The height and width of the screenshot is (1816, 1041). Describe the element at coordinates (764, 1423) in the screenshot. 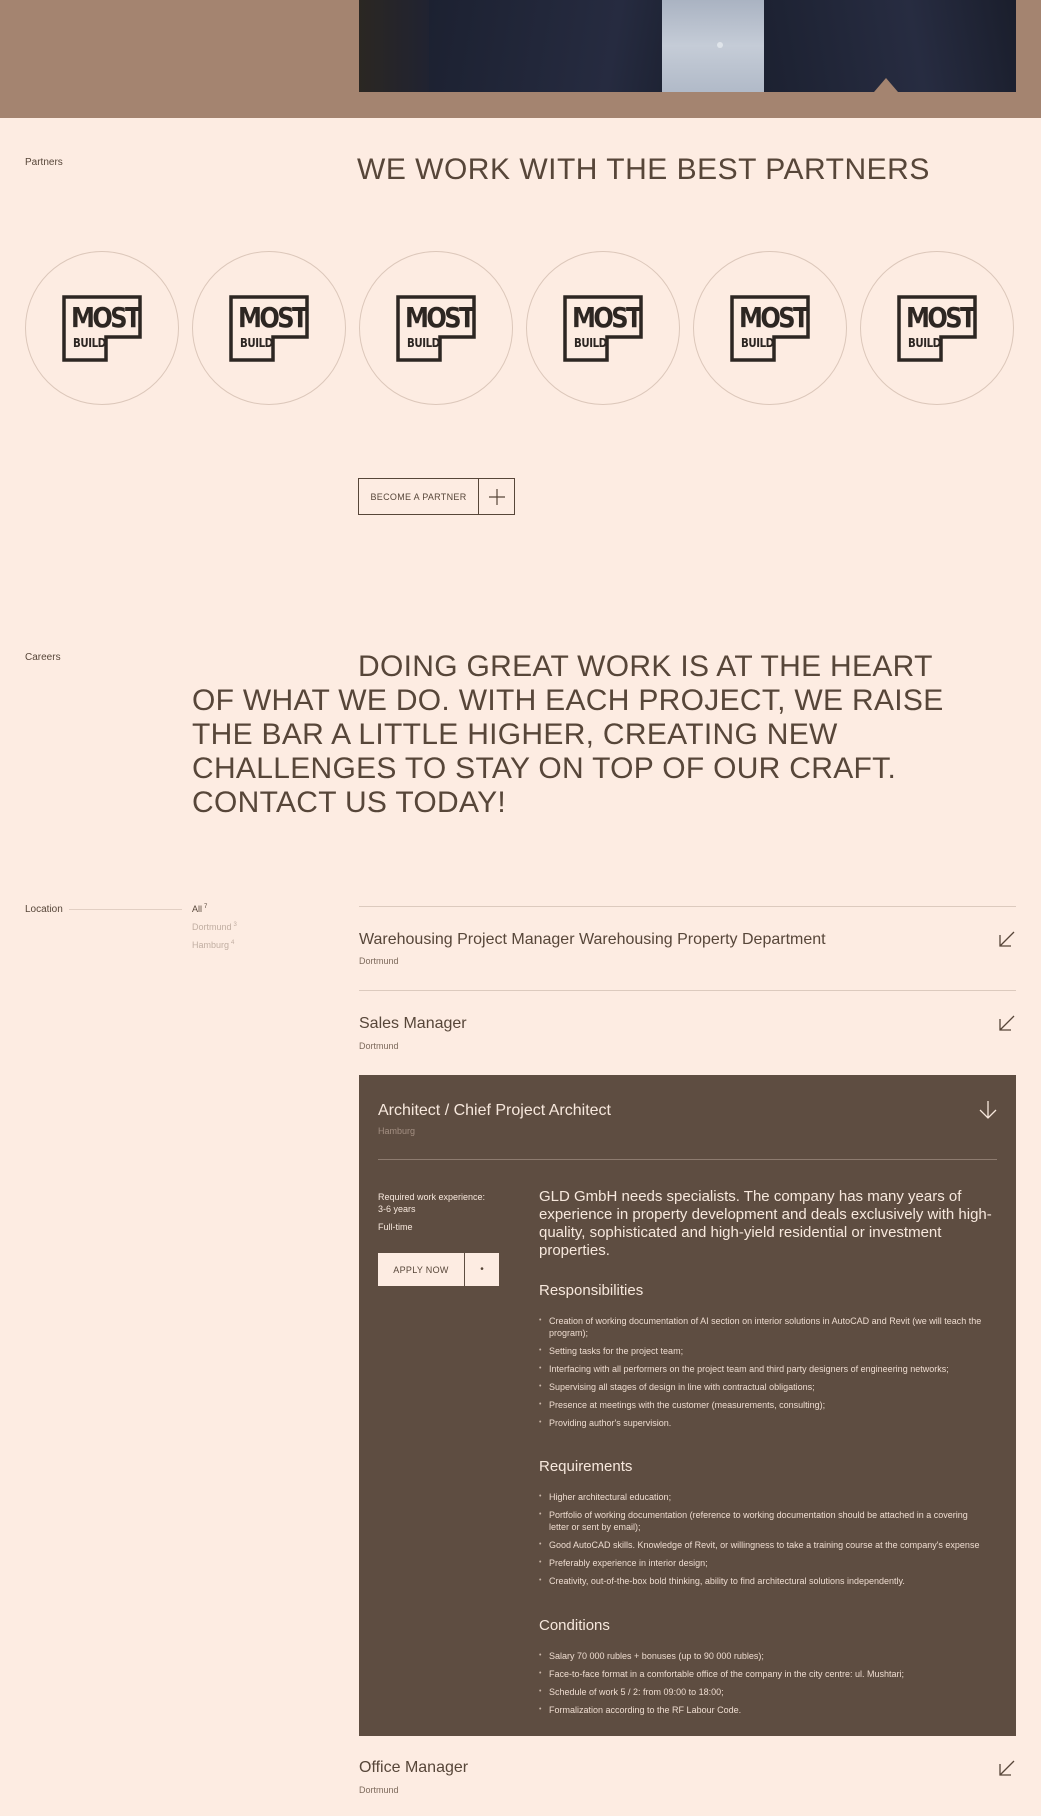

I see `responsibility-item: Providing author's supervision.` at that location.